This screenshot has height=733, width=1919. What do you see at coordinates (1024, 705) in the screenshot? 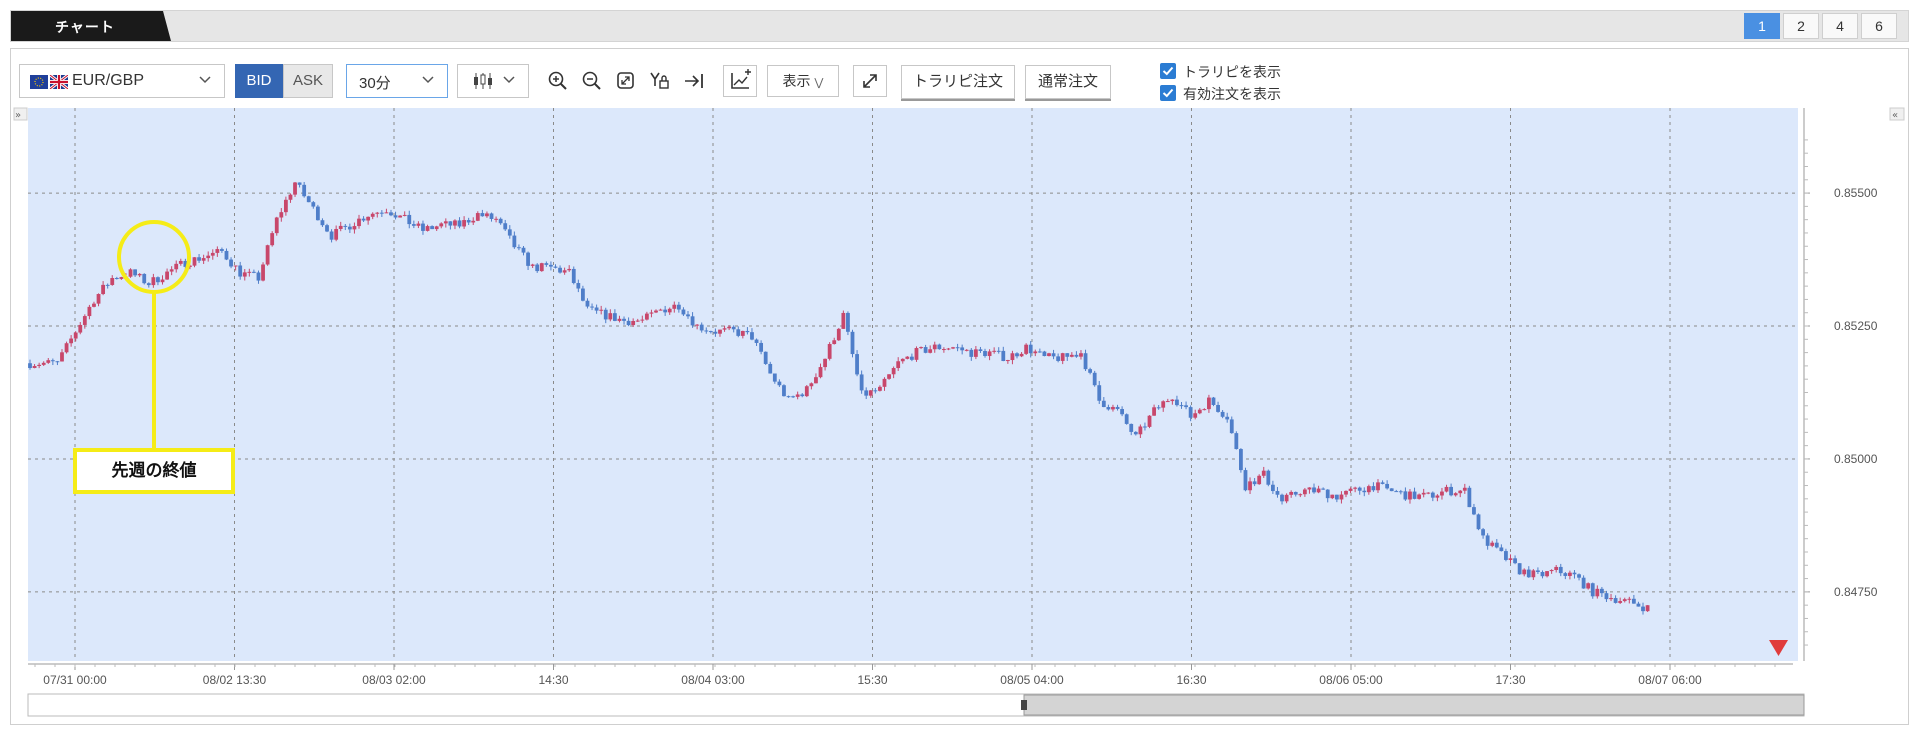
I see `navigator-handle` at bounding box center [1024, 705].